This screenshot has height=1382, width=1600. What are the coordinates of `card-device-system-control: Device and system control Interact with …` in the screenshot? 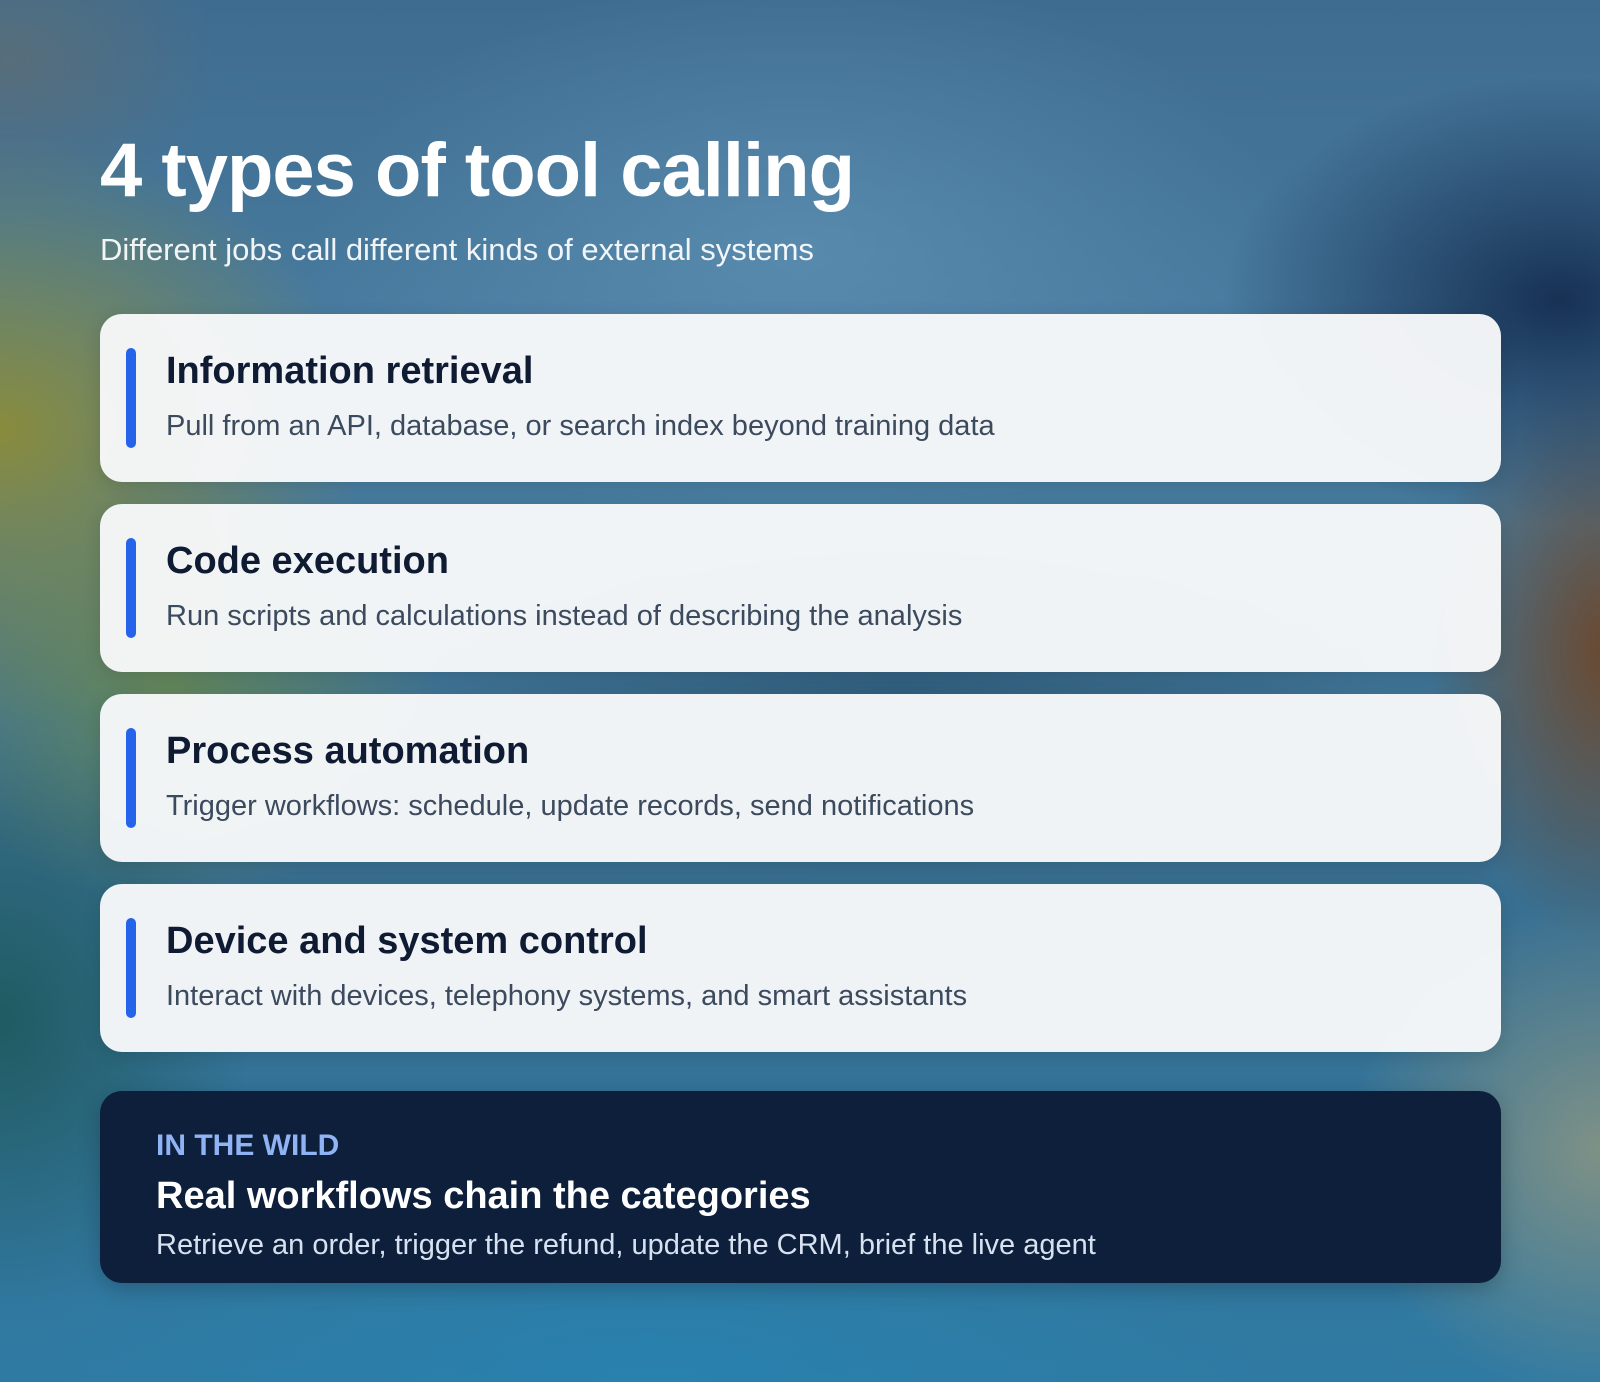 It's located at (800, 968).